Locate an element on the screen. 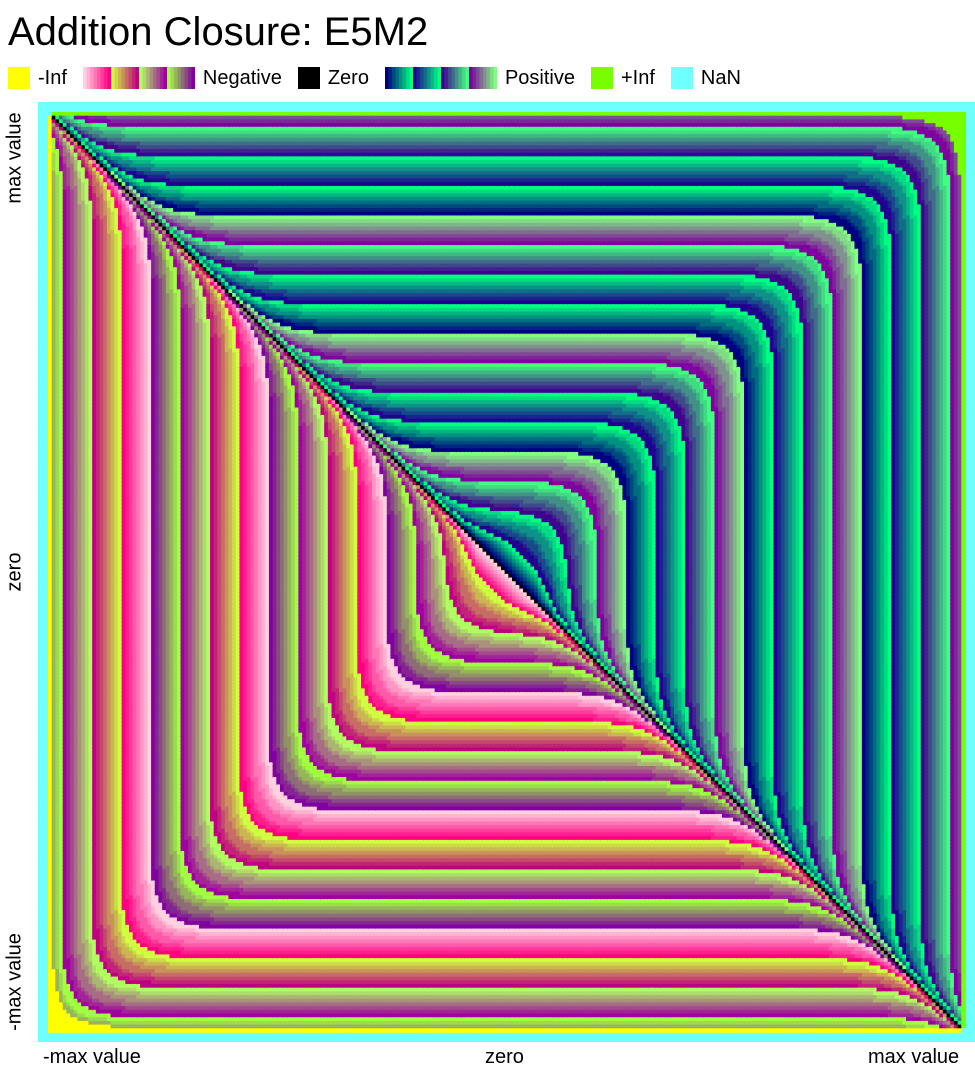 This screenshot has height=1075, width=975. x-tick-label-zero: zero is located at coordinates (504, 1057).